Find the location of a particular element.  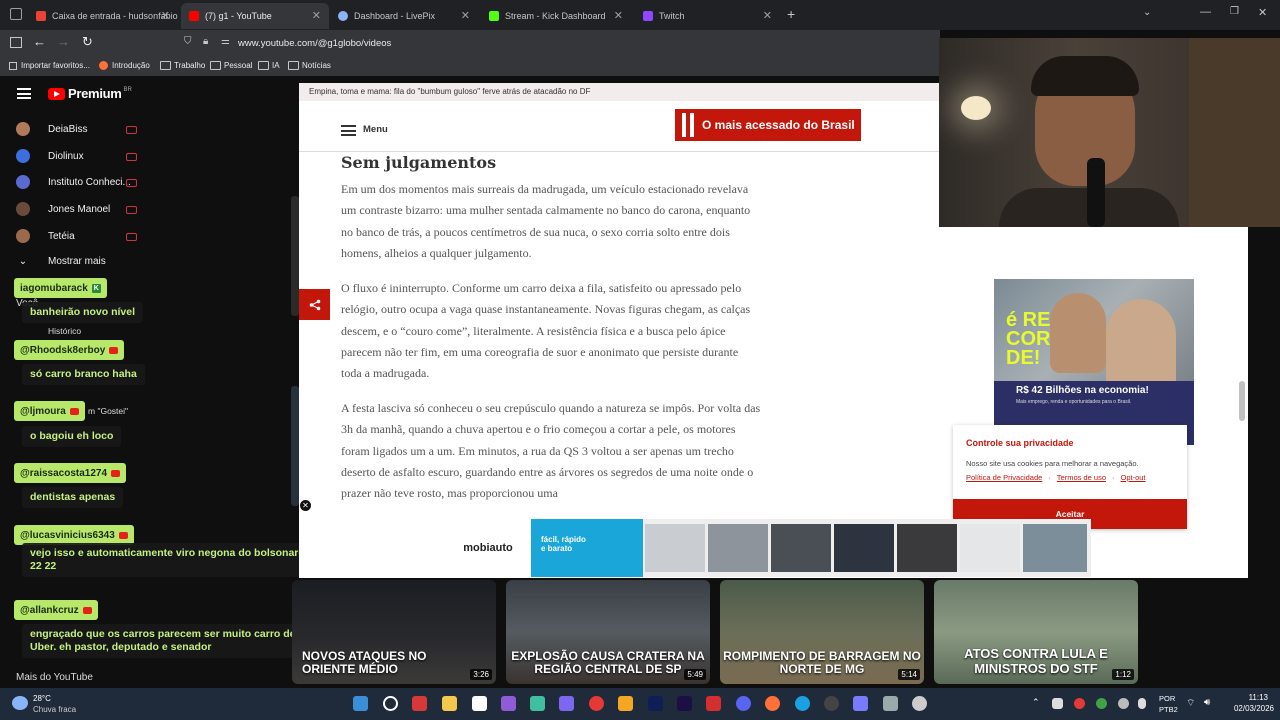

bookmark-ia: IA is located at coordinates (269, 65).